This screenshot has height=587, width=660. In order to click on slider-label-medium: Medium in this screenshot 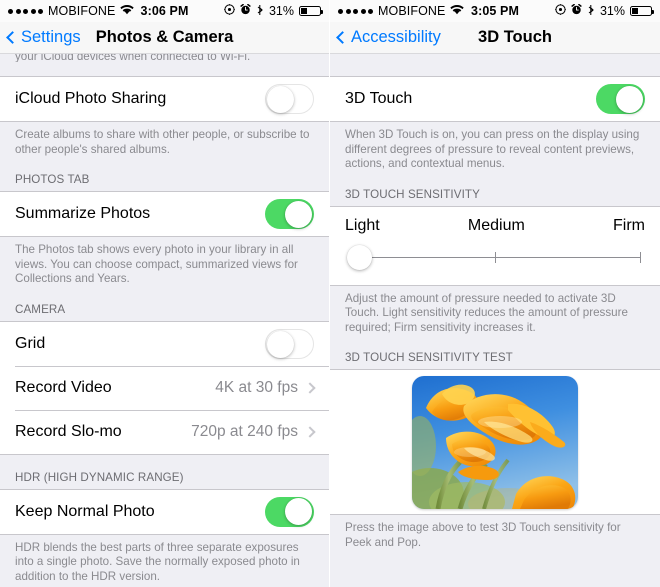, I will do `click(496, 225)`.